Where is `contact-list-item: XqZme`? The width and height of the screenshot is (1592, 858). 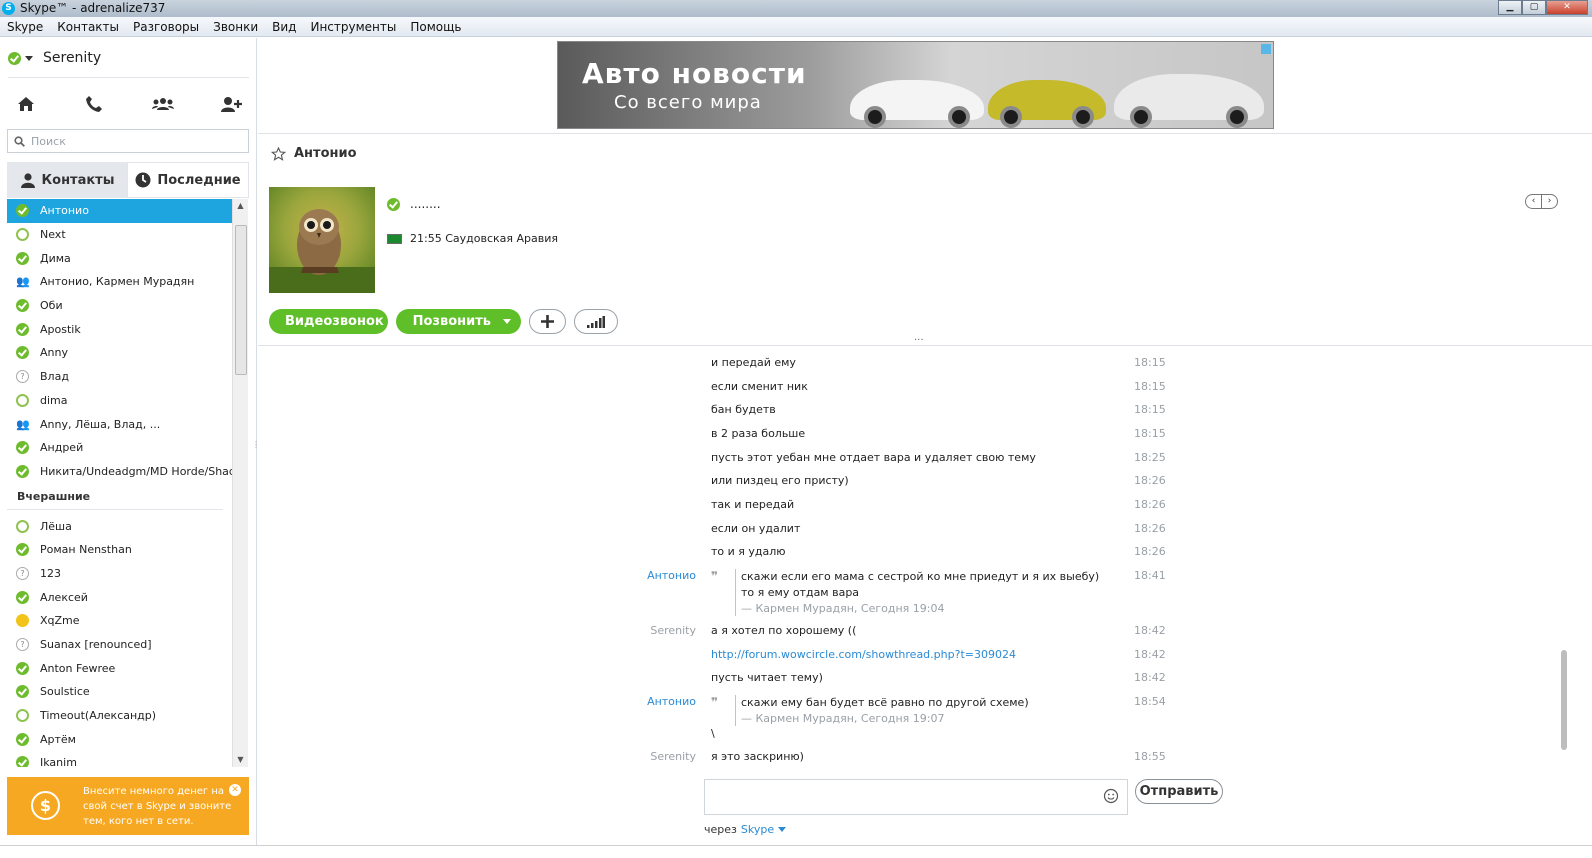
contact-list-item: XqZme is located at coordinates (120, 621).